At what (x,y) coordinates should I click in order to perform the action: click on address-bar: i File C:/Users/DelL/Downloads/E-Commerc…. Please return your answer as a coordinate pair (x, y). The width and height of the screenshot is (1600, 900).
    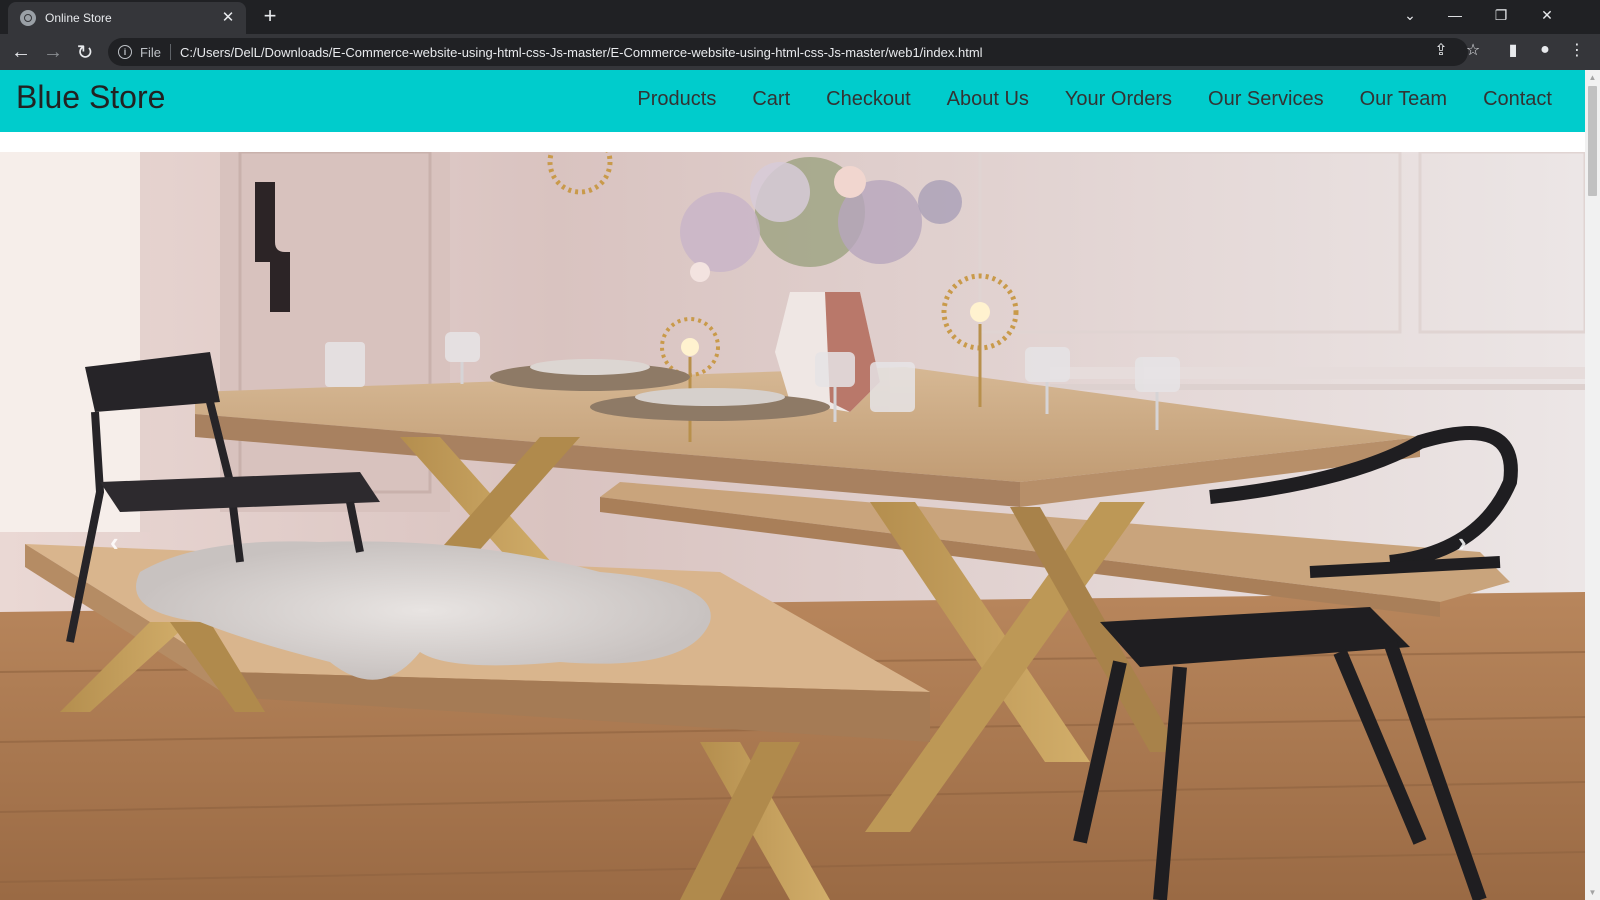
    Looking at the image, I should click on (788, 52).